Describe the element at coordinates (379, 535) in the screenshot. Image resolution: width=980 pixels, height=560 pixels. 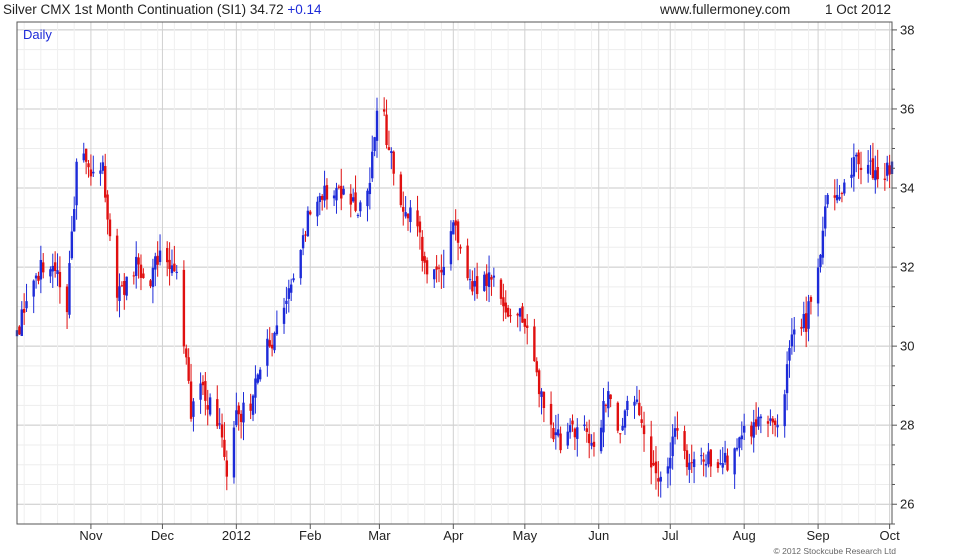
I see `x-tick-label: Mar` at that location.